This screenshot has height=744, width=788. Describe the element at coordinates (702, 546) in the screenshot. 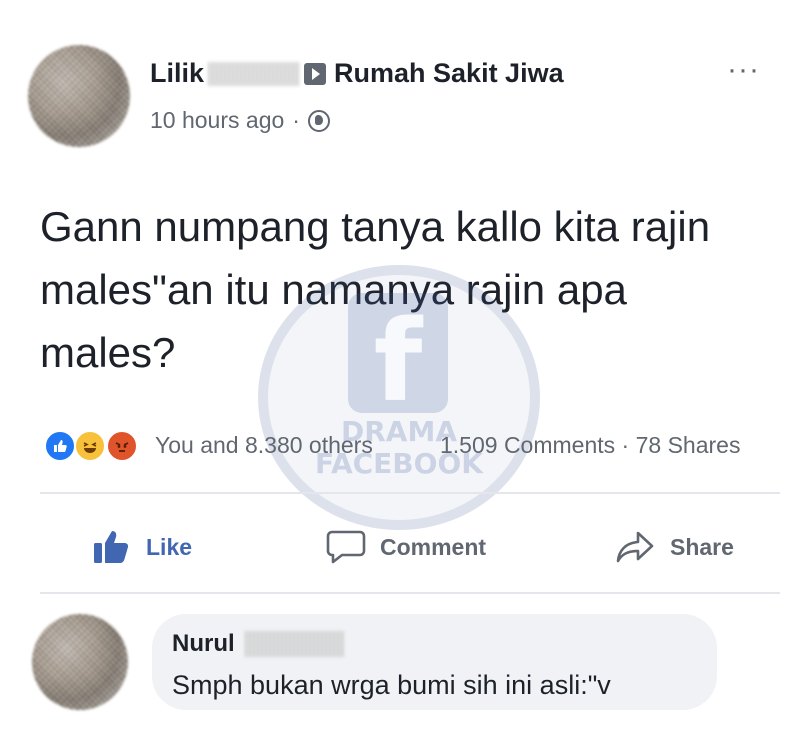

I see `share-label: Share` at that location.